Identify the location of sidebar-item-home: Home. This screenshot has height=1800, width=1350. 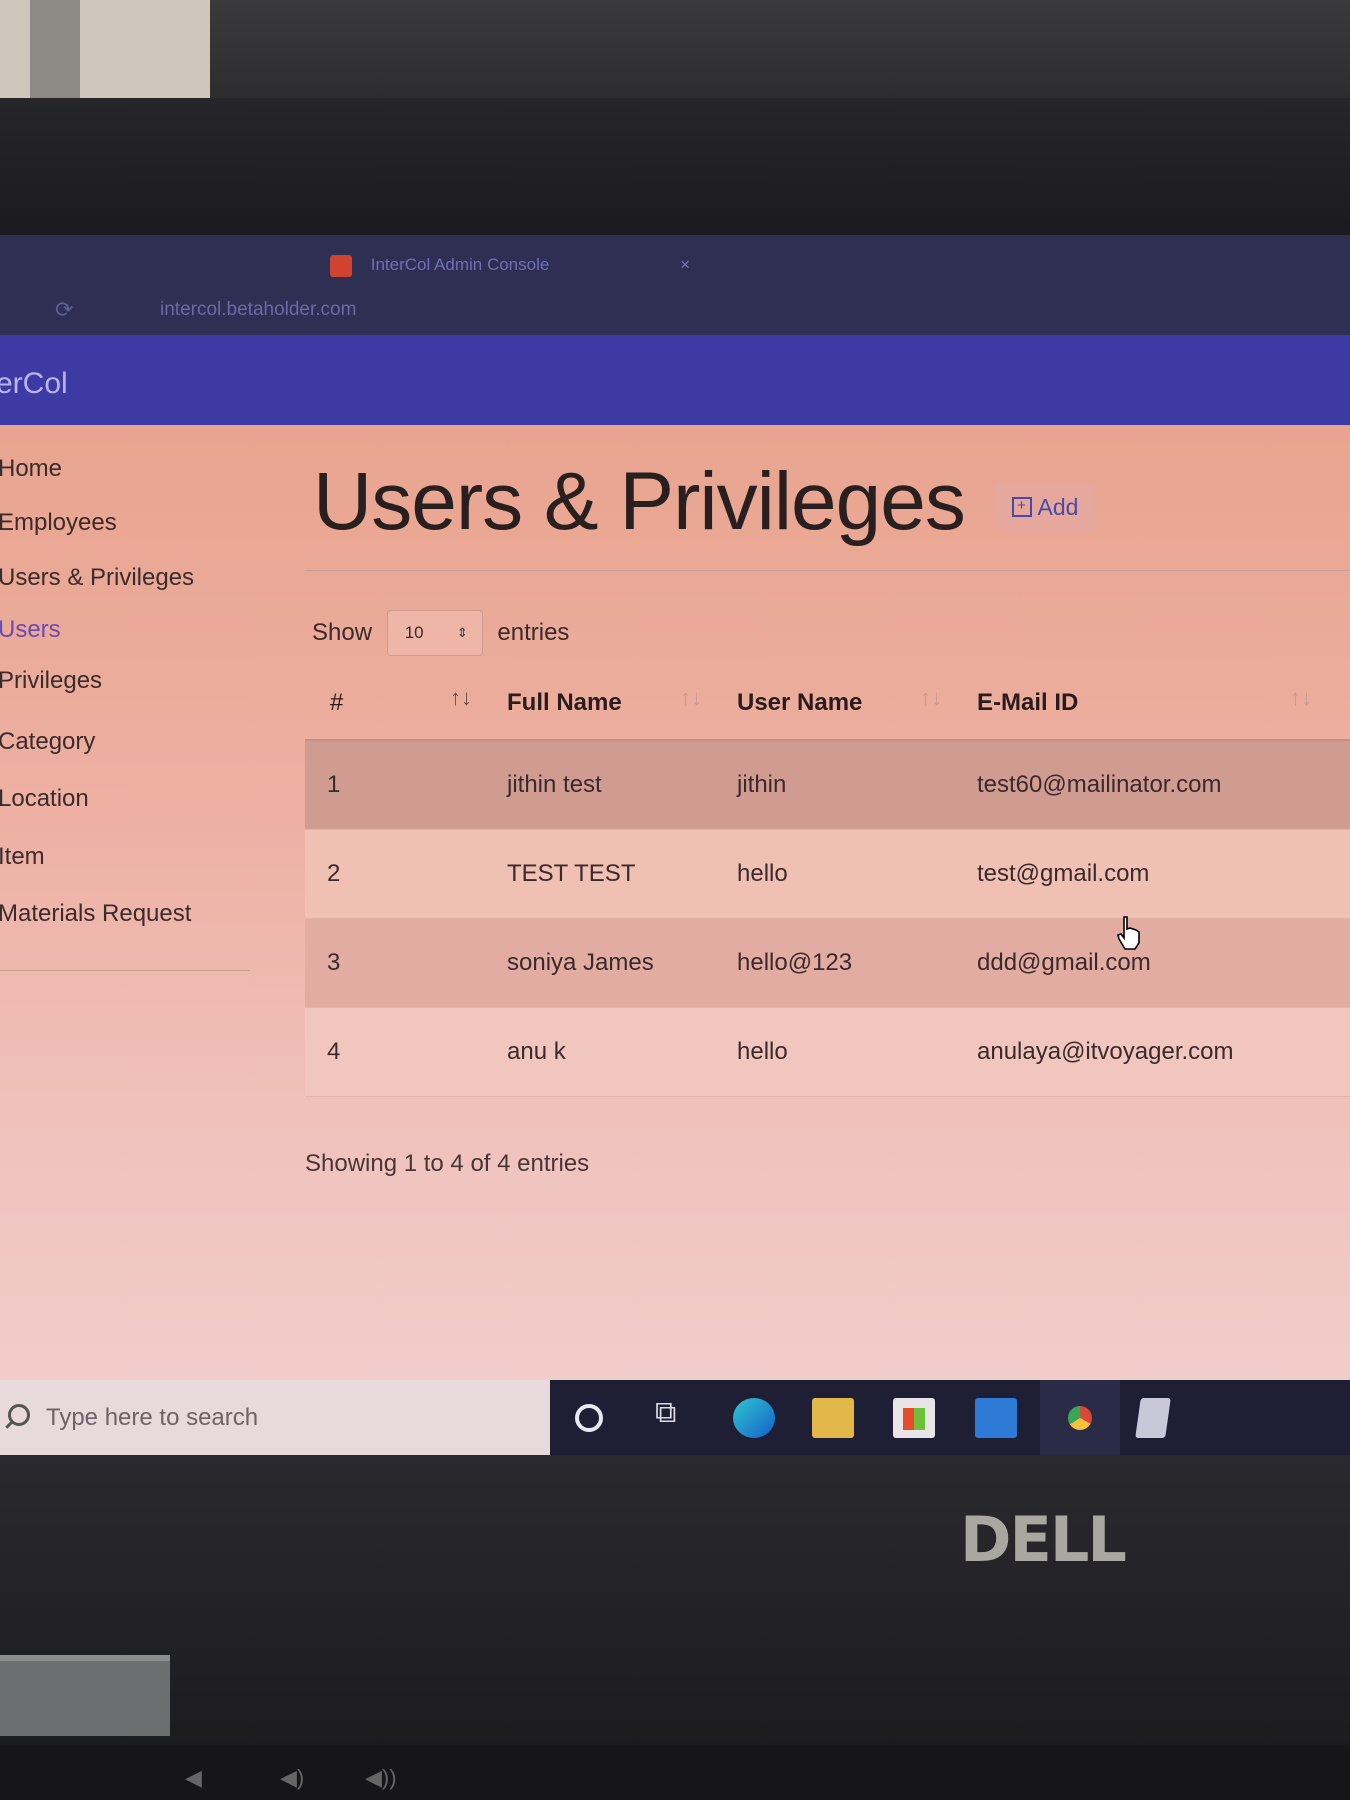
(31, 469).